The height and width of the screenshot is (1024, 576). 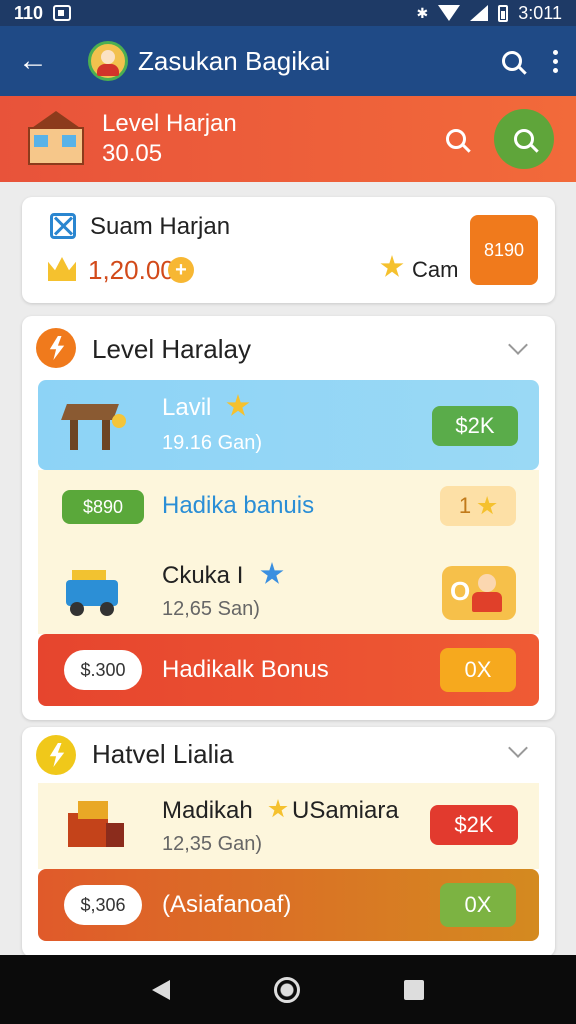 I want to click on section-title: Level Haralay, so click(x=171, y=349).